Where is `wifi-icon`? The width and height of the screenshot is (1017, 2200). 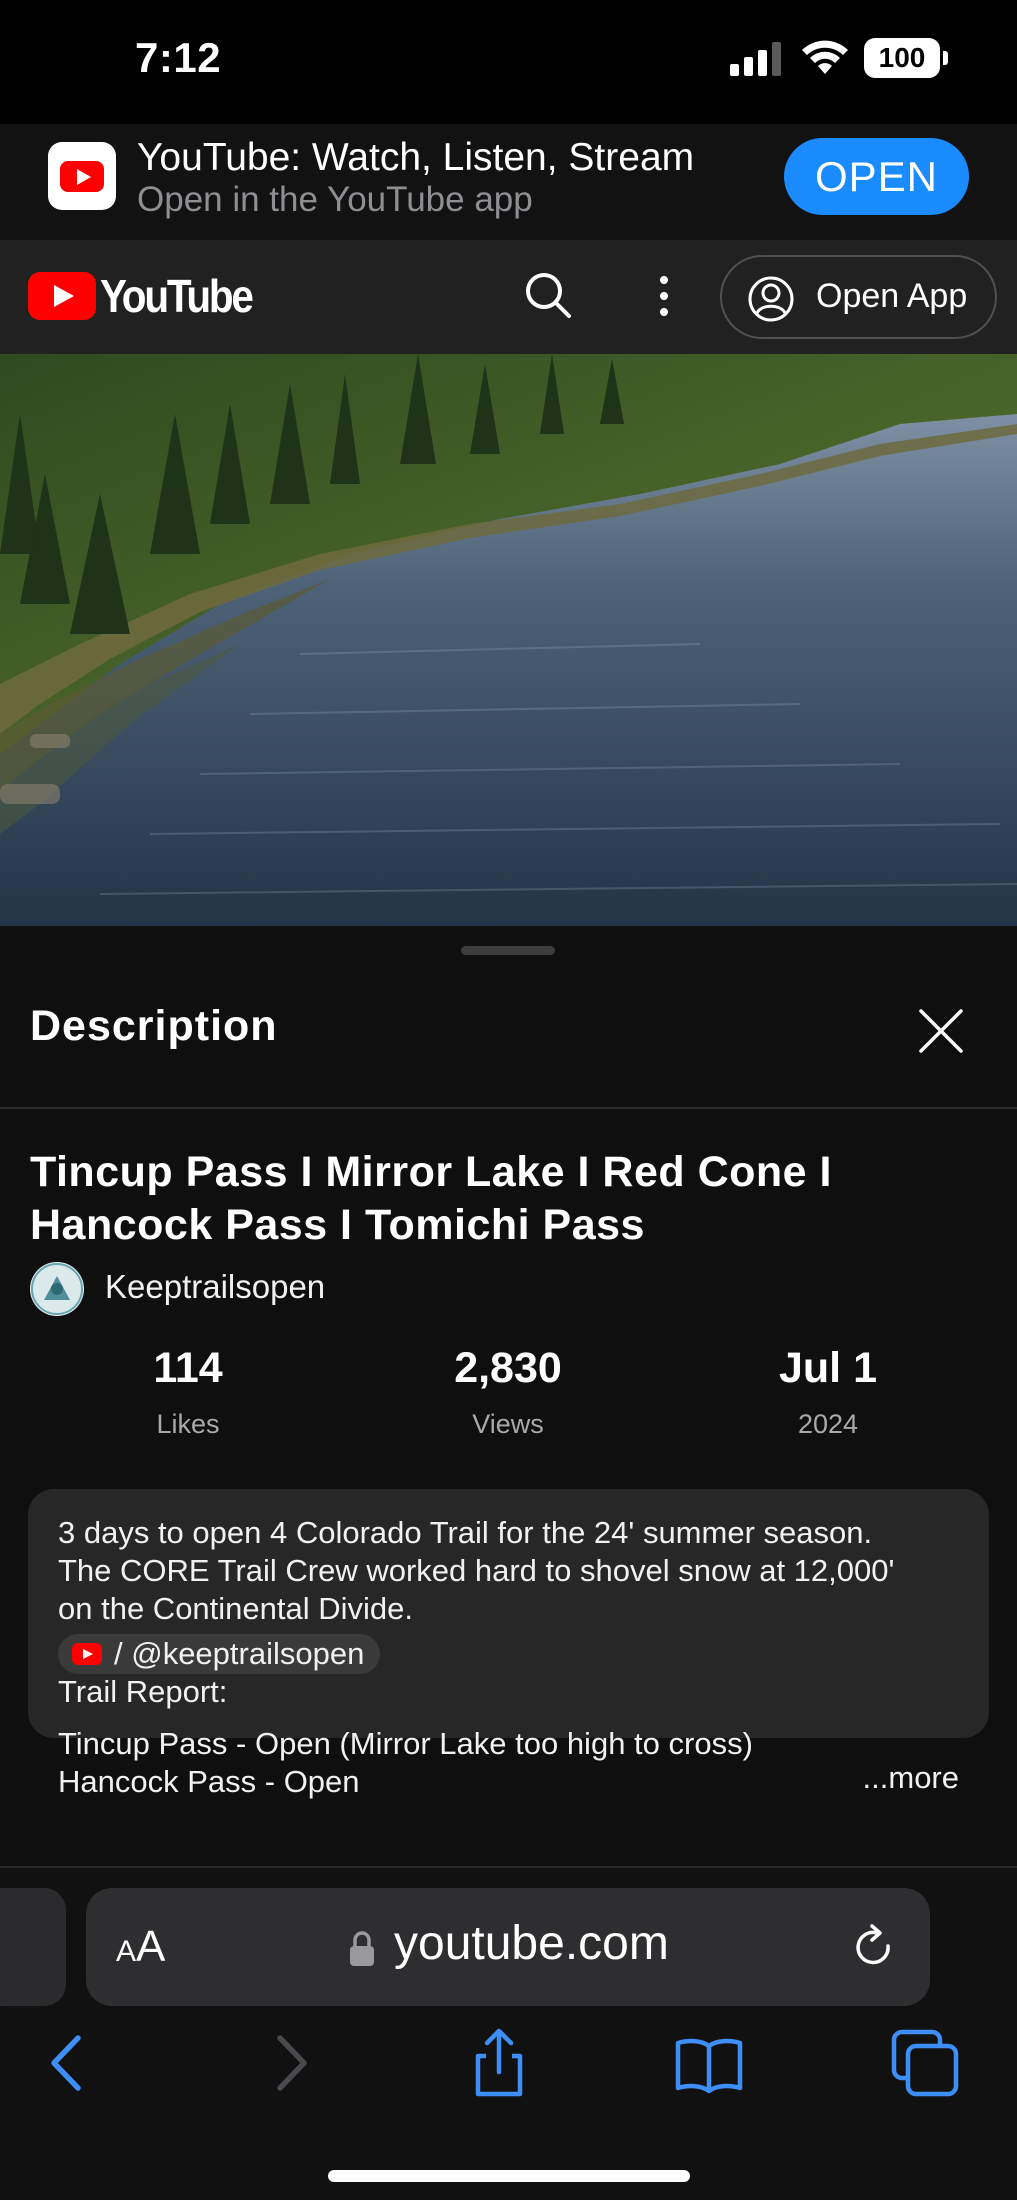 wifi-icon is located at coordinates (825, 57).